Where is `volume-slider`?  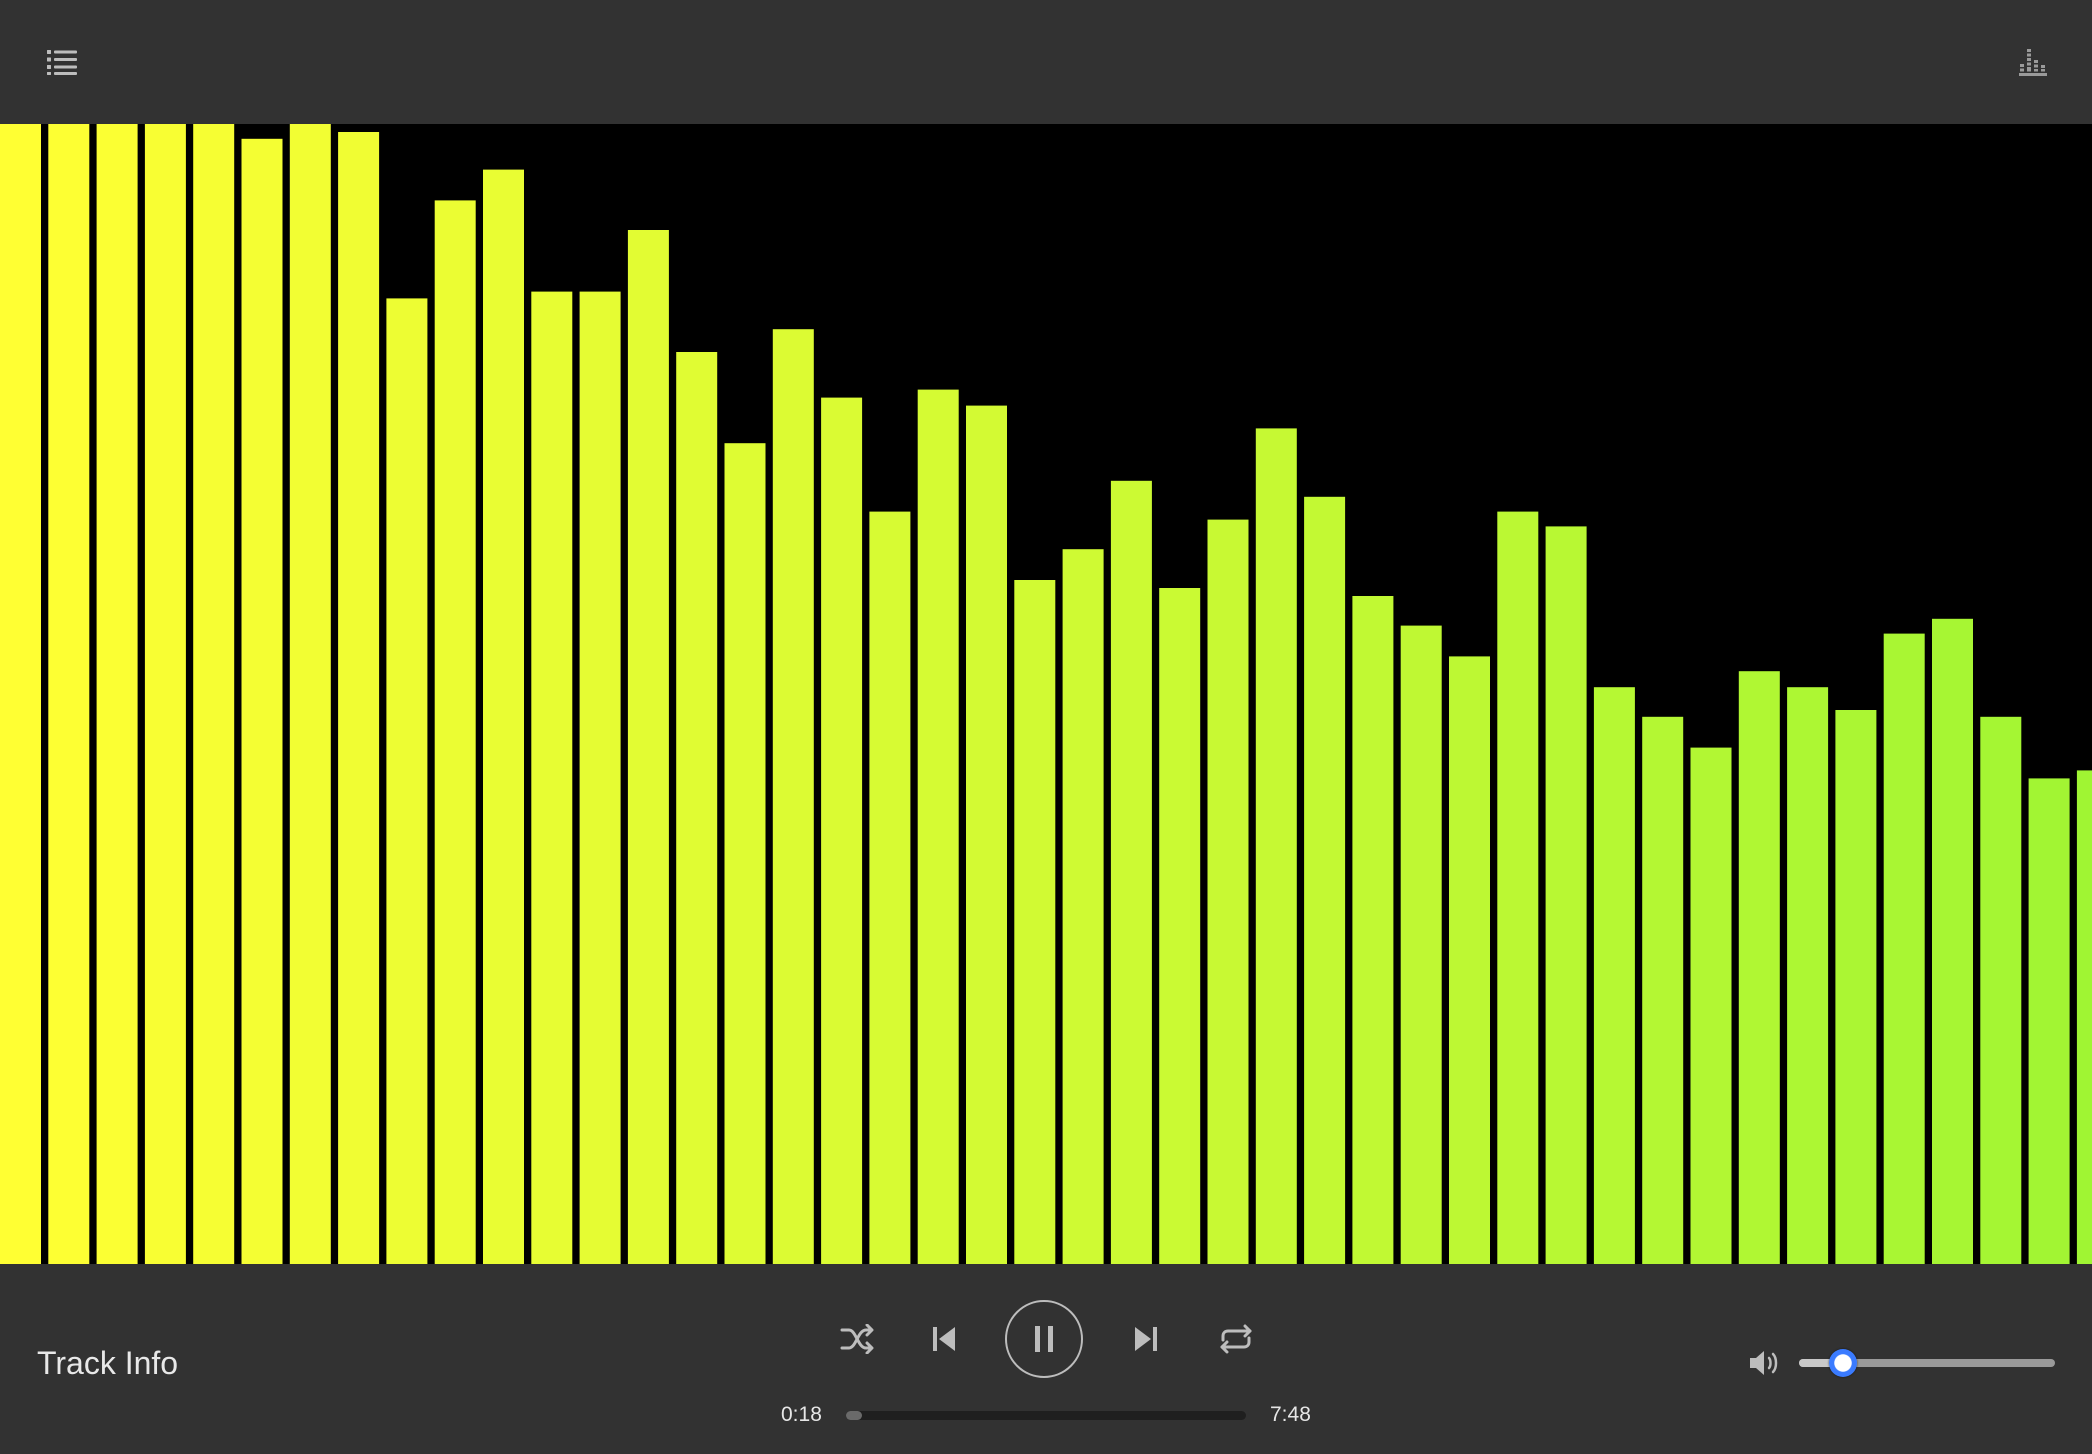 volume-slider is located at coordinates (1927, 1363).